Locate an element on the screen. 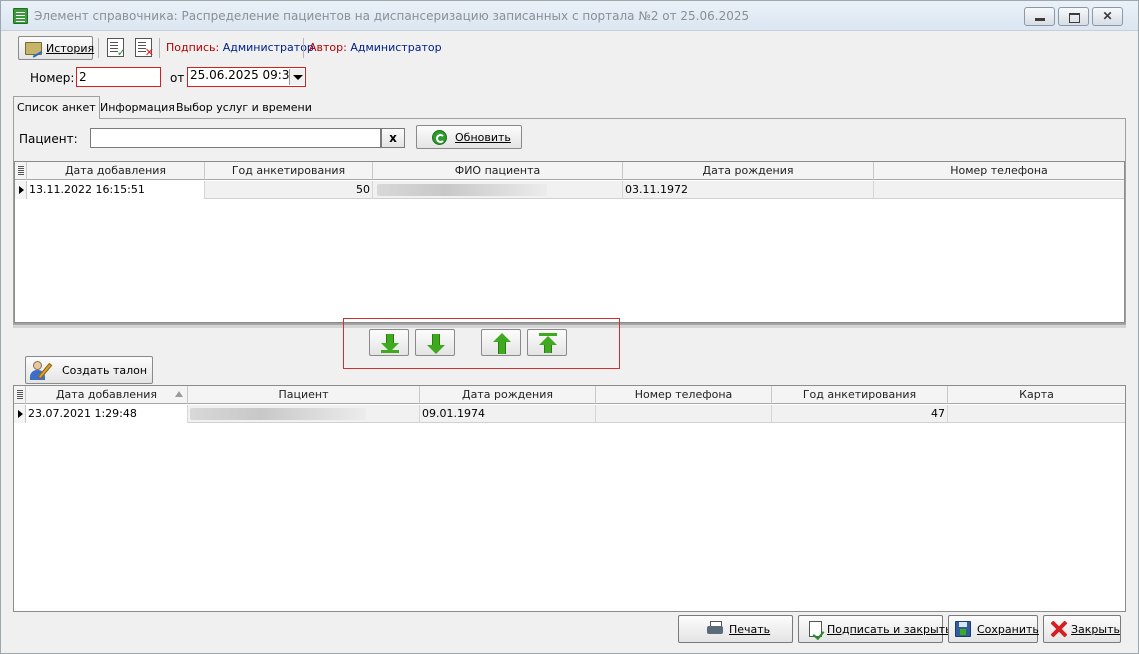 This screenshot has width=1139, height=654. author-value: Администратор is located at coordinates (396, 47).